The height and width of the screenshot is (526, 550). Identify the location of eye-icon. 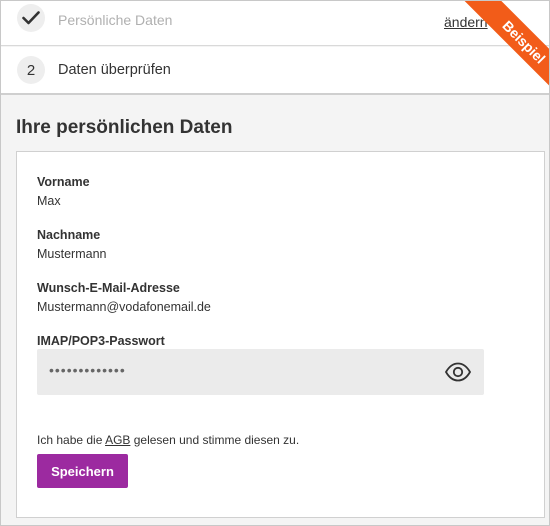
(458, 372).